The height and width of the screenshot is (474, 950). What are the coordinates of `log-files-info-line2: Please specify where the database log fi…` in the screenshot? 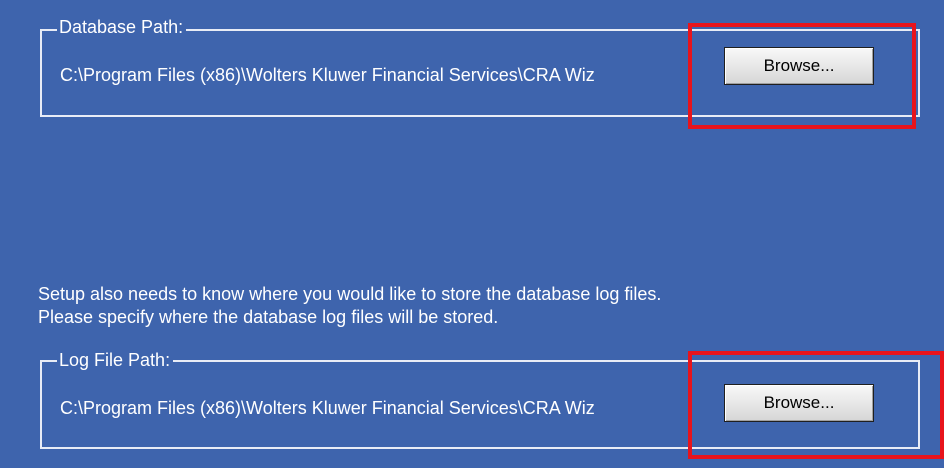 It's located at (268, 317).